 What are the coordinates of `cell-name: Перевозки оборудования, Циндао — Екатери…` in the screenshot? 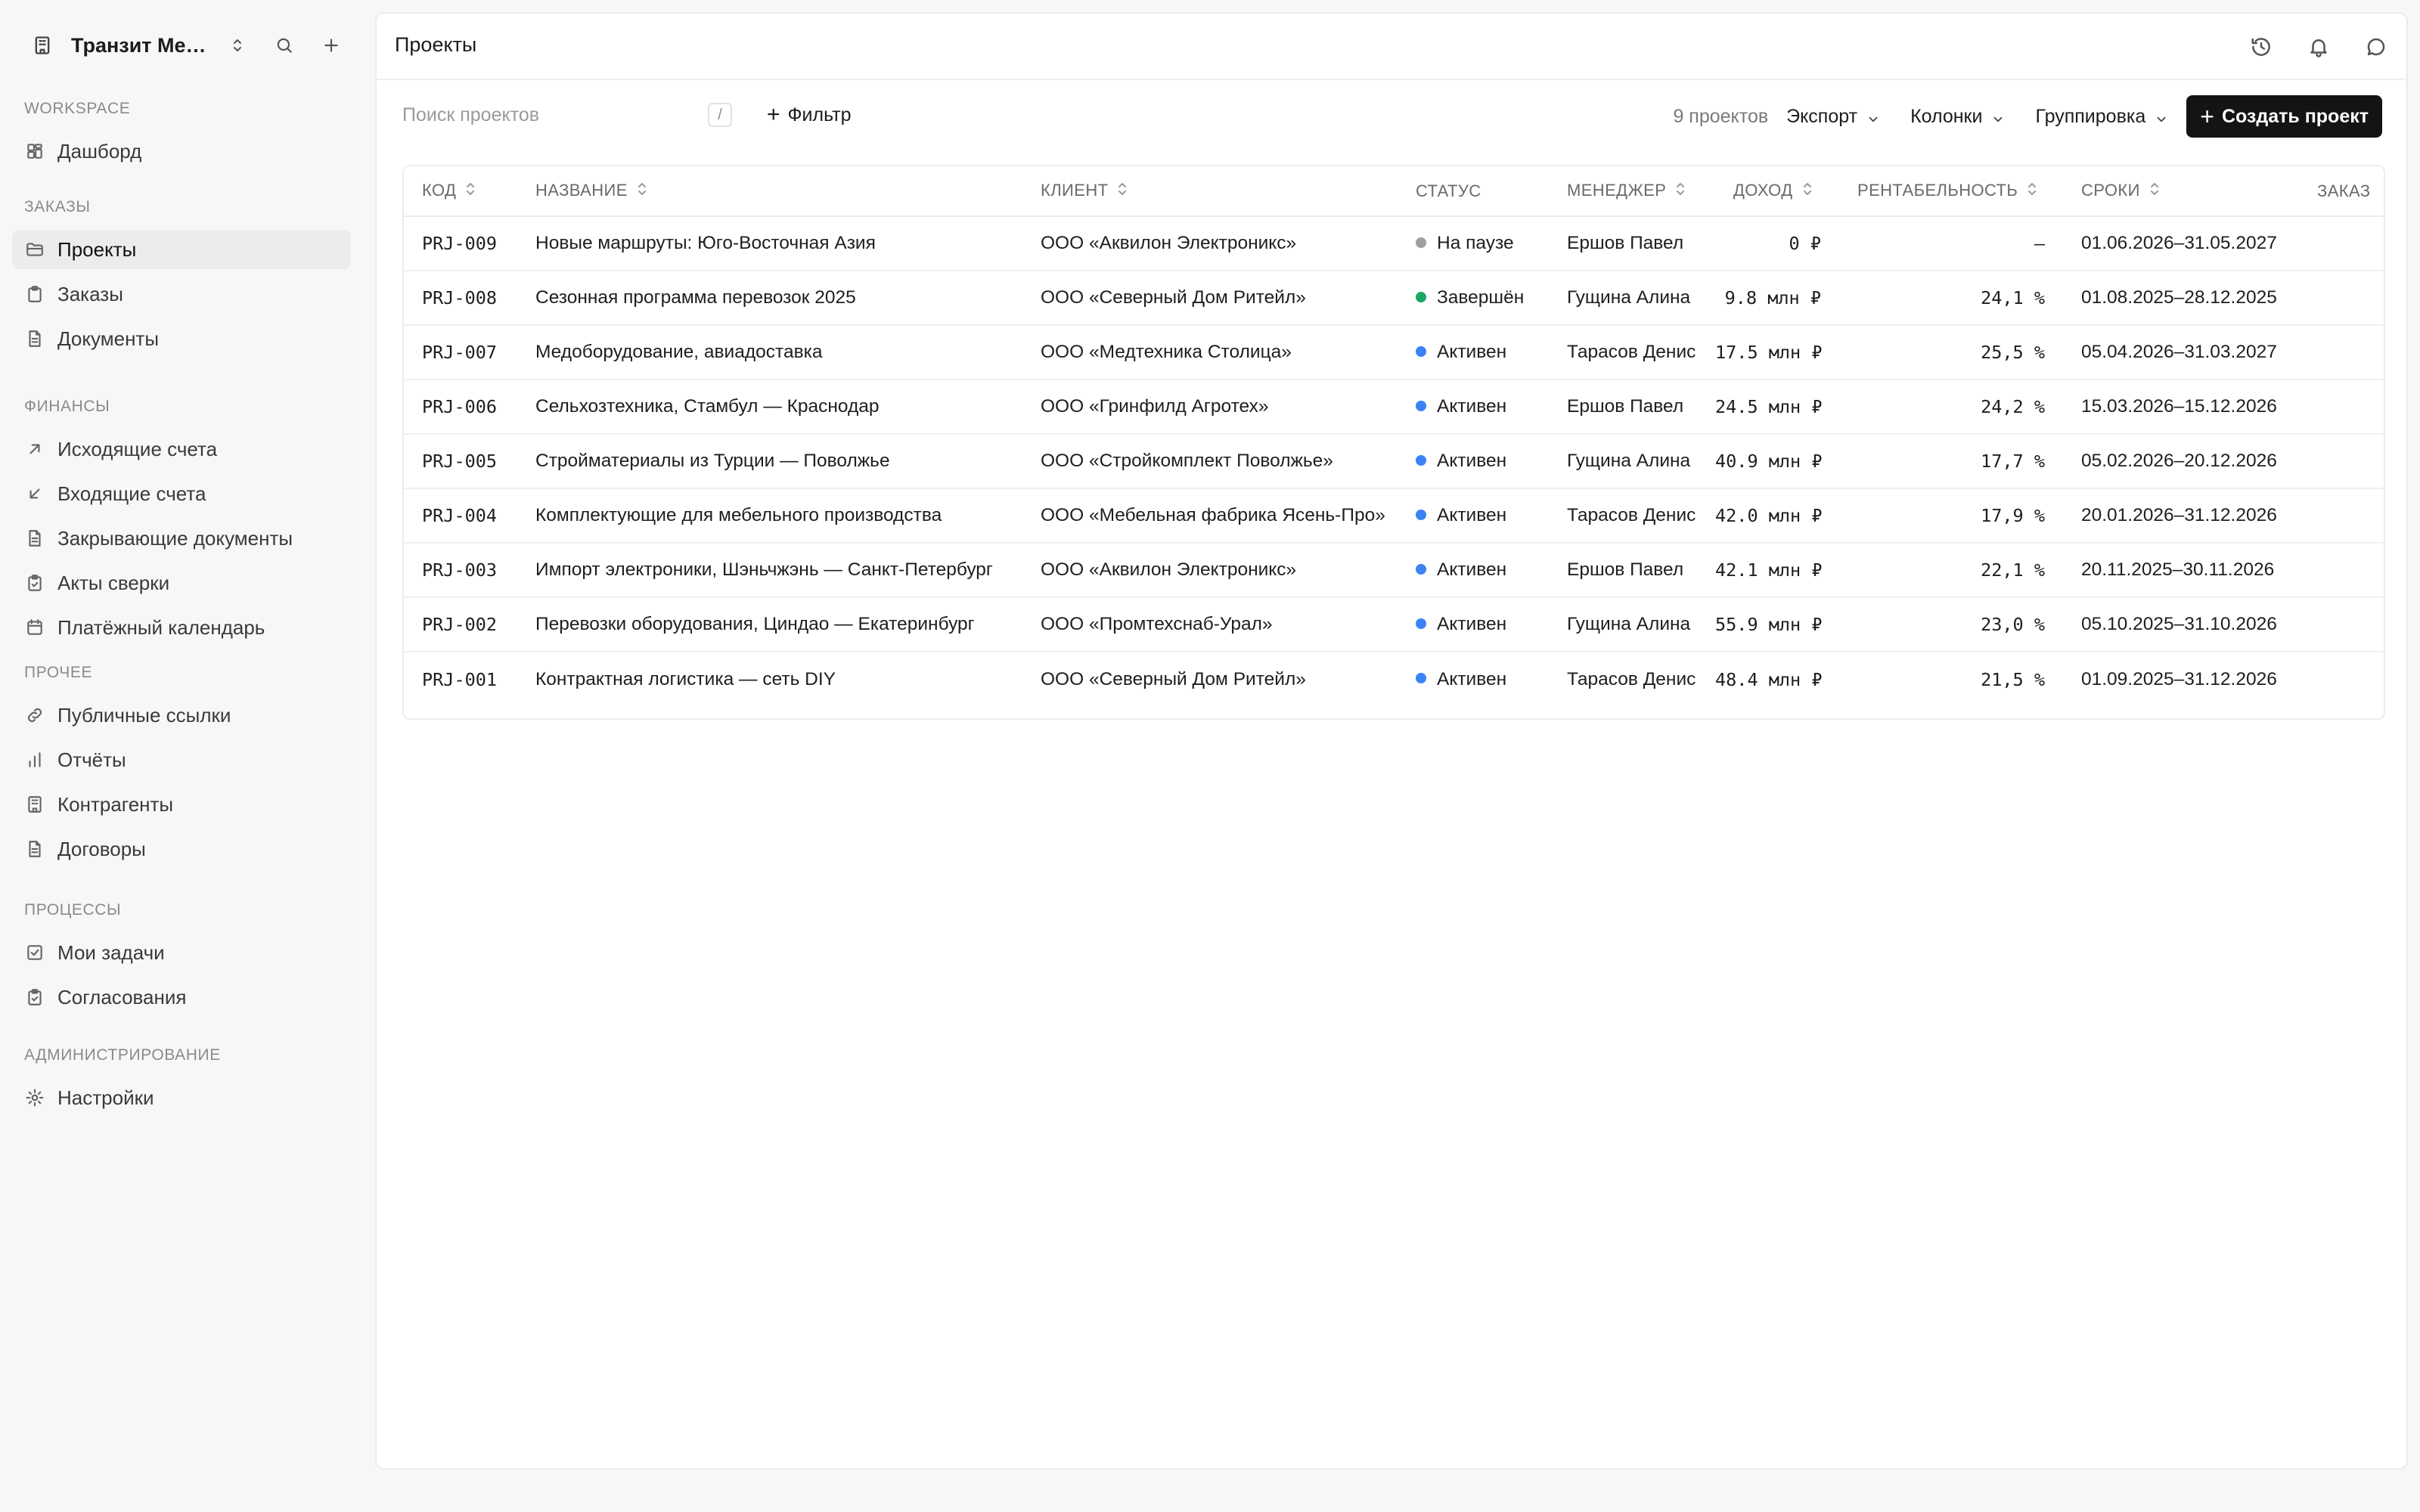 It's located at (769, 624).